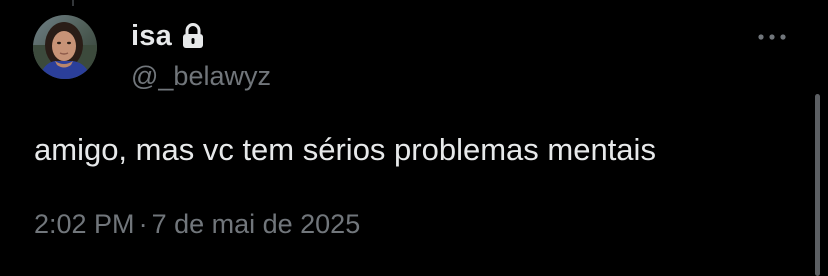  What do you see at coordinates (84, 224) in the screenshot?
I see `tweet-time: 2:02 PM` at bounding box center [84, 224].